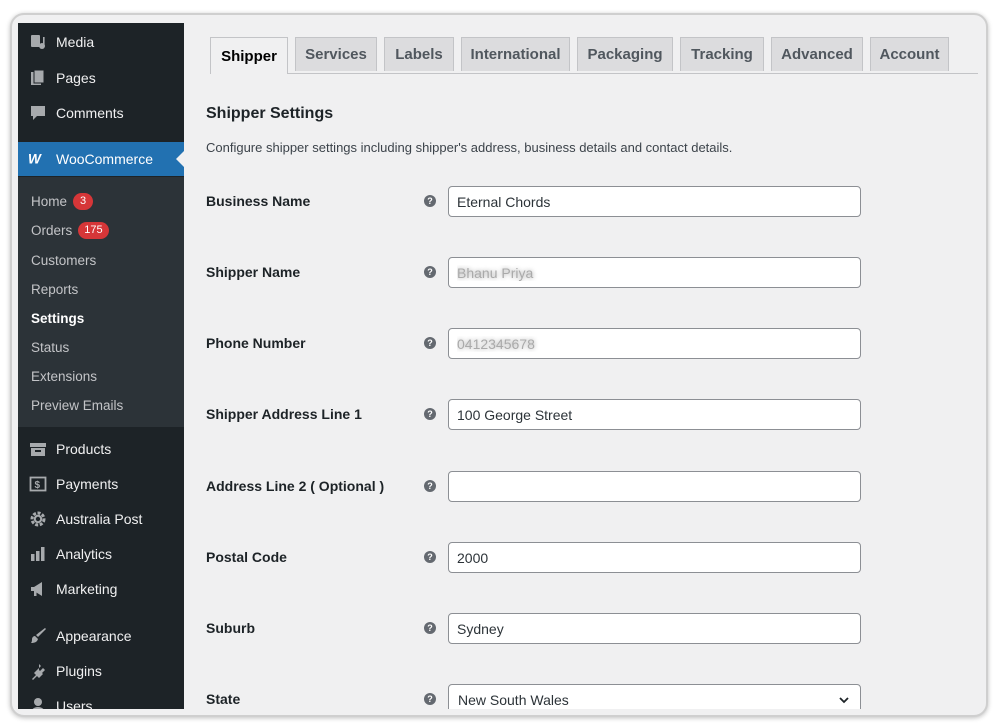 The width and height of the screenshot is (1000, 728). I want to click on menu-item-analytics: Analytics, so click(101, 554).